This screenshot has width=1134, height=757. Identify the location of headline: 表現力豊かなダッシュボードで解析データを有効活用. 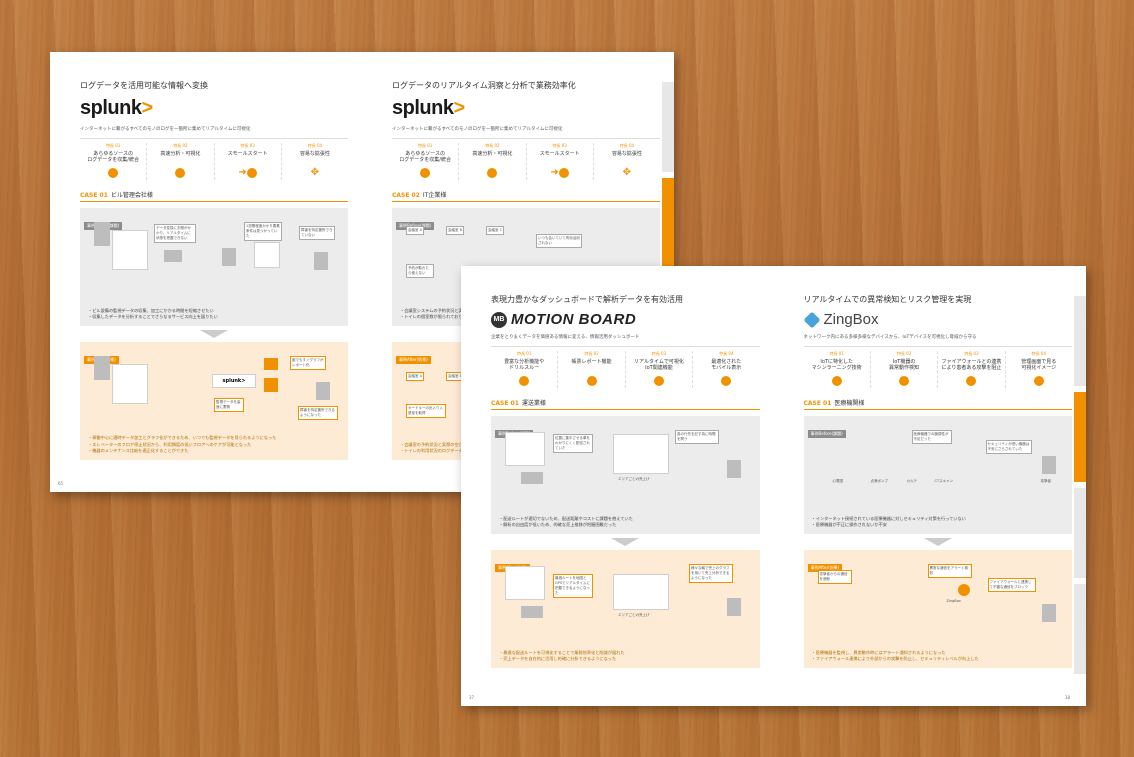
(587, 299).